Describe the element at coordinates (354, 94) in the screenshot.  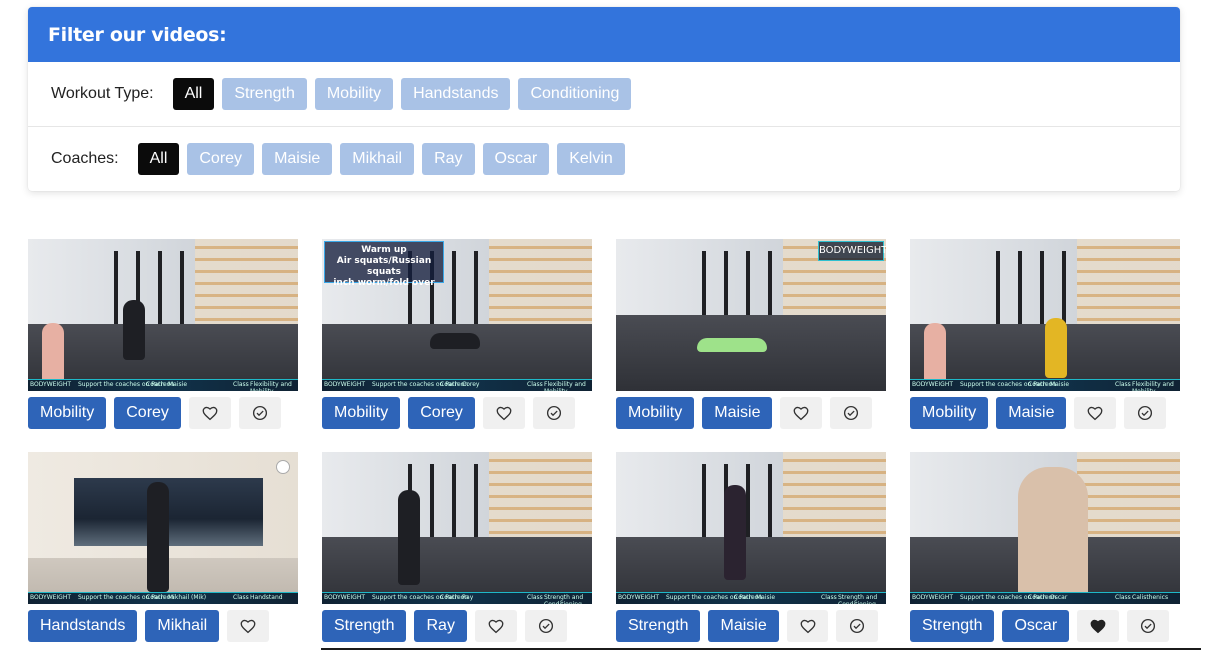
I see `workout-chip-mobility: Mobility` at that location.